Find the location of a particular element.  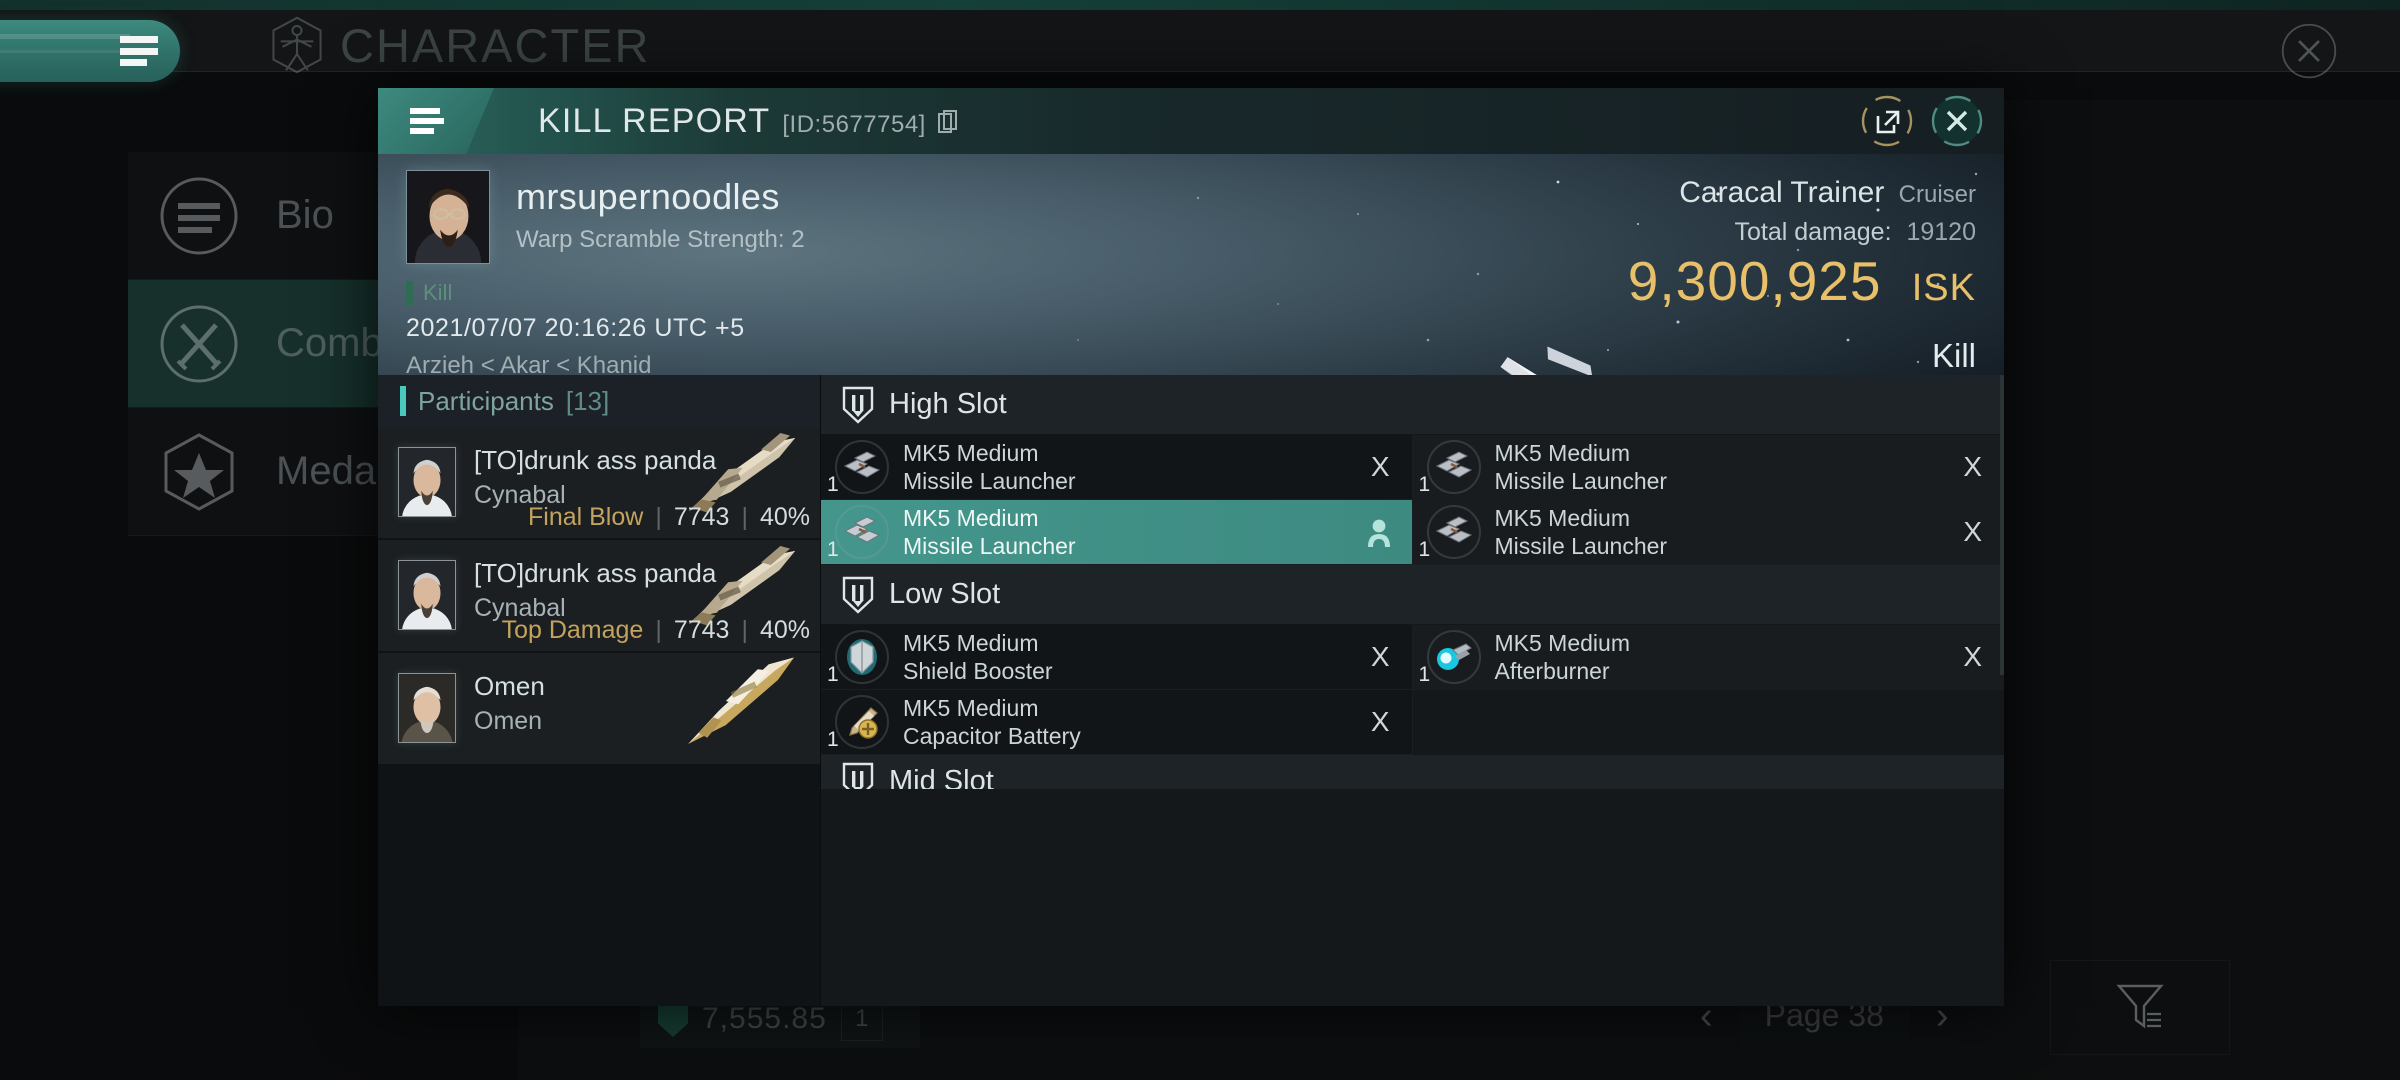

participants-title: Participants is located at coordinates (486, 400).